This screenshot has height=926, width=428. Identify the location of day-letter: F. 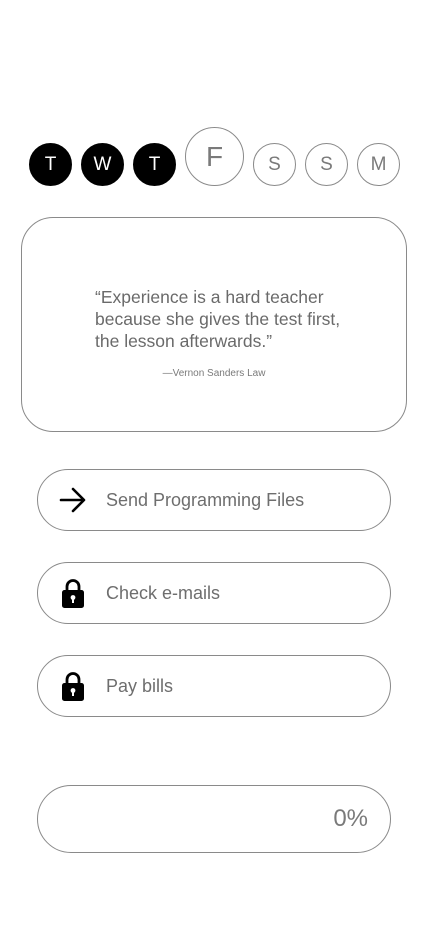
(214, 156).